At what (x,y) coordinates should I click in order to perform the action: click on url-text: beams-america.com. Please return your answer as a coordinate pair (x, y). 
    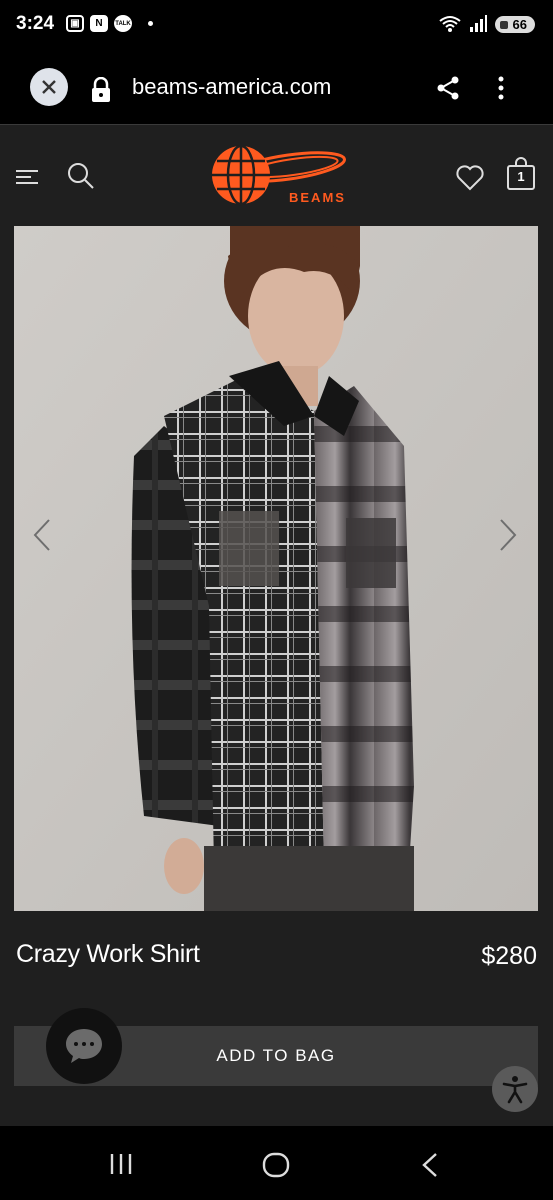
    Looking at the image, I should click on (231, 87).